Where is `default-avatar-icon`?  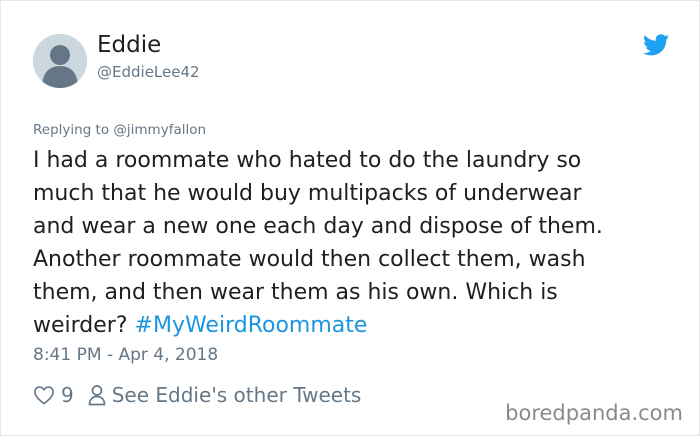
default-avatar-icon is located at coordinates (60, 61).